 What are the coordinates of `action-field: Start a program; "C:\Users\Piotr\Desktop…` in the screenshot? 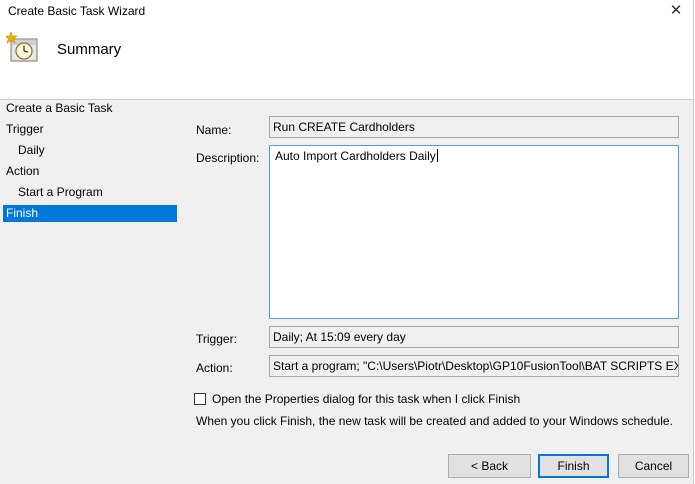 It's located at (474, 366).